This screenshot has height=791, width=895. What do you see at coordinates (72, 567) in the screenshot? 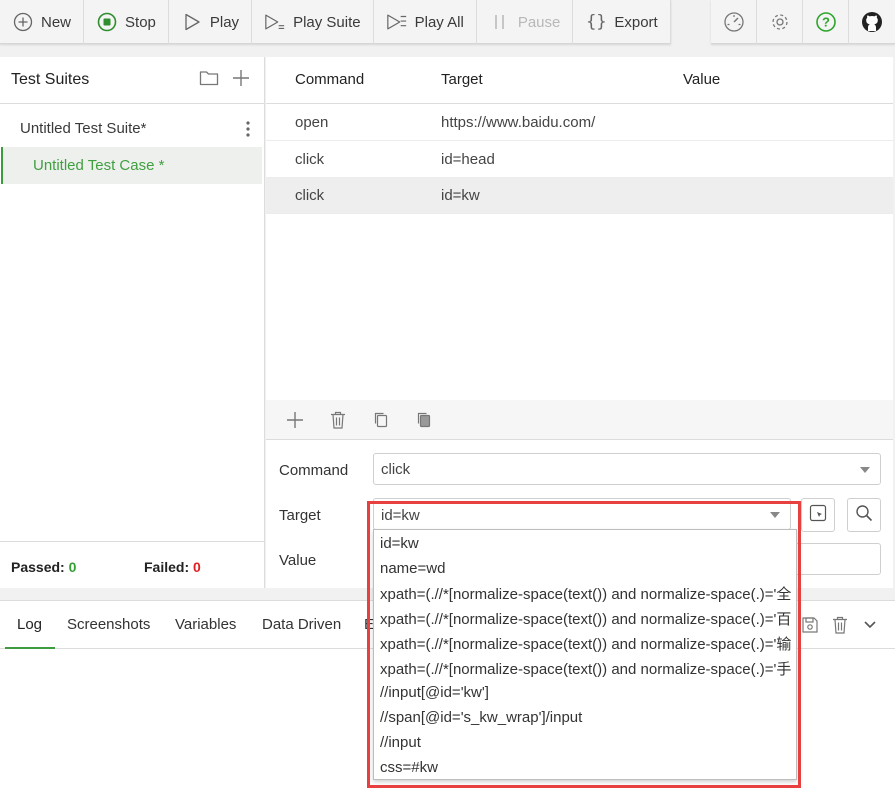
I see `passed-count: 0` at bounding box center [72, 567].